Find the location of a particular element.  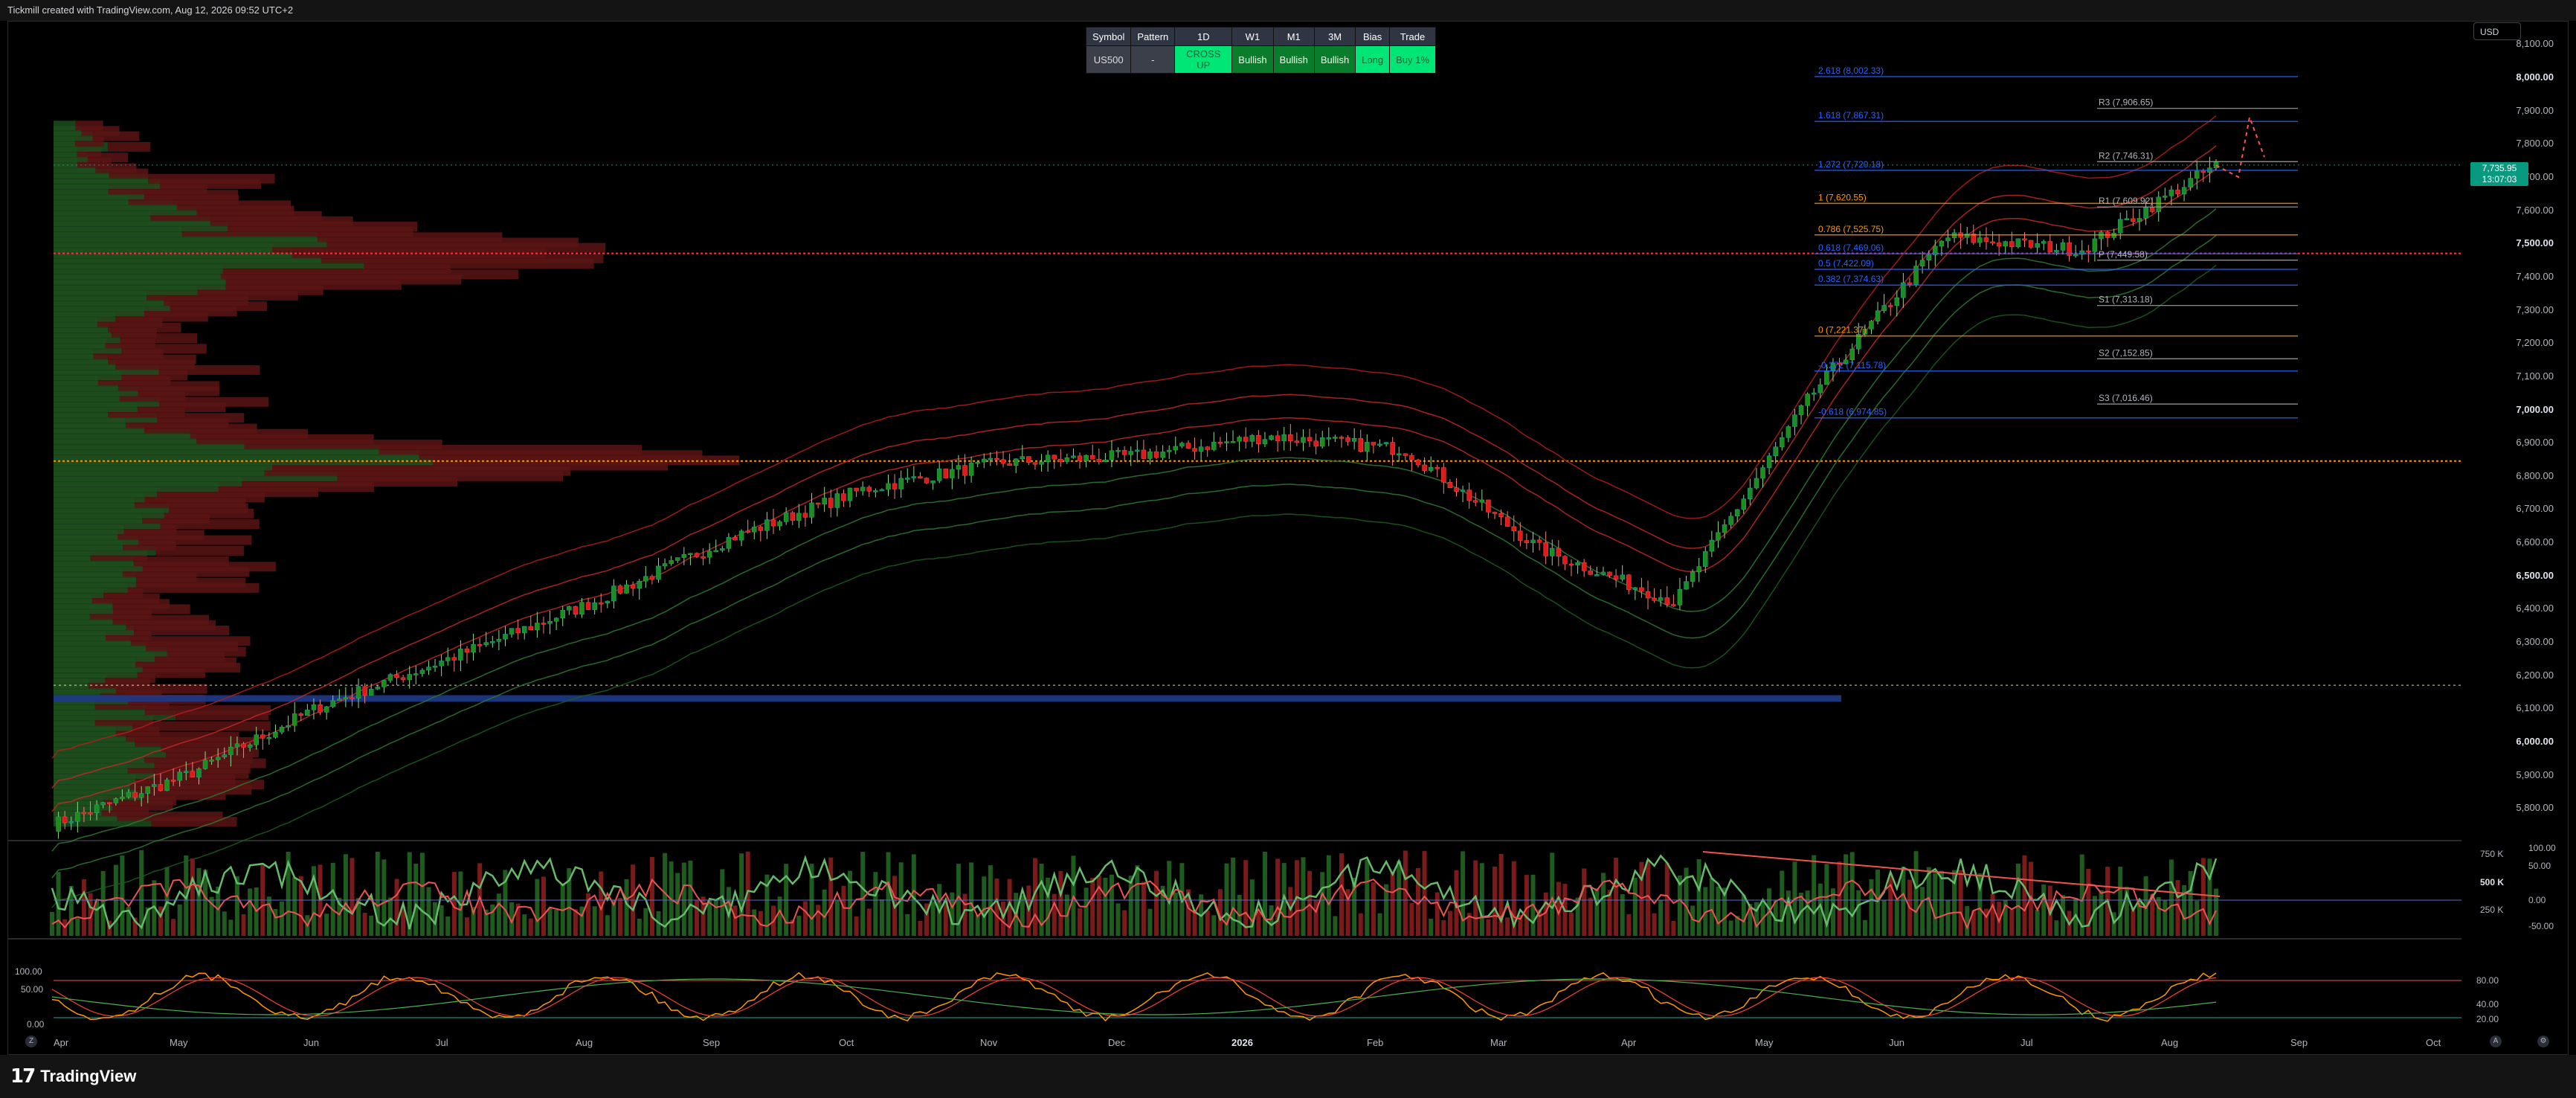

time-label: Aug is located at coordinates (2170, 1042).